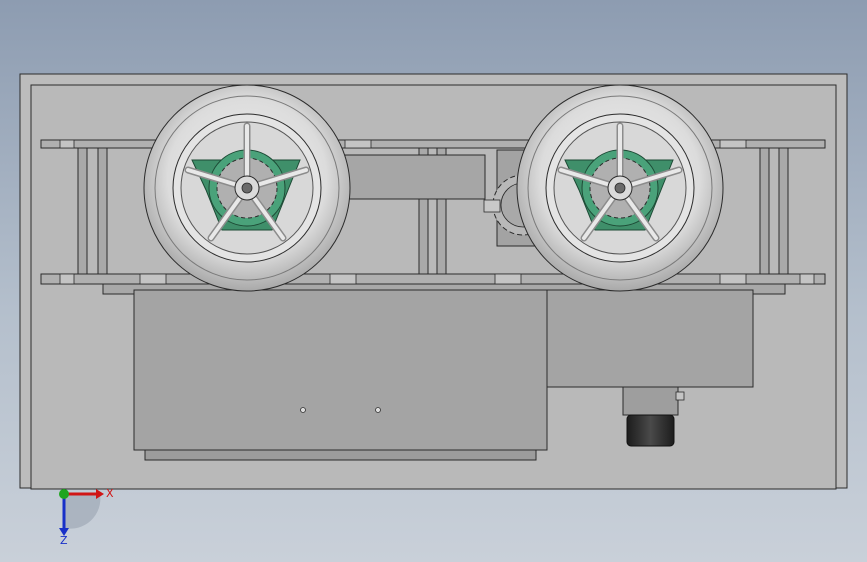  I want to click on y-axis-dot, so click(64, 494).